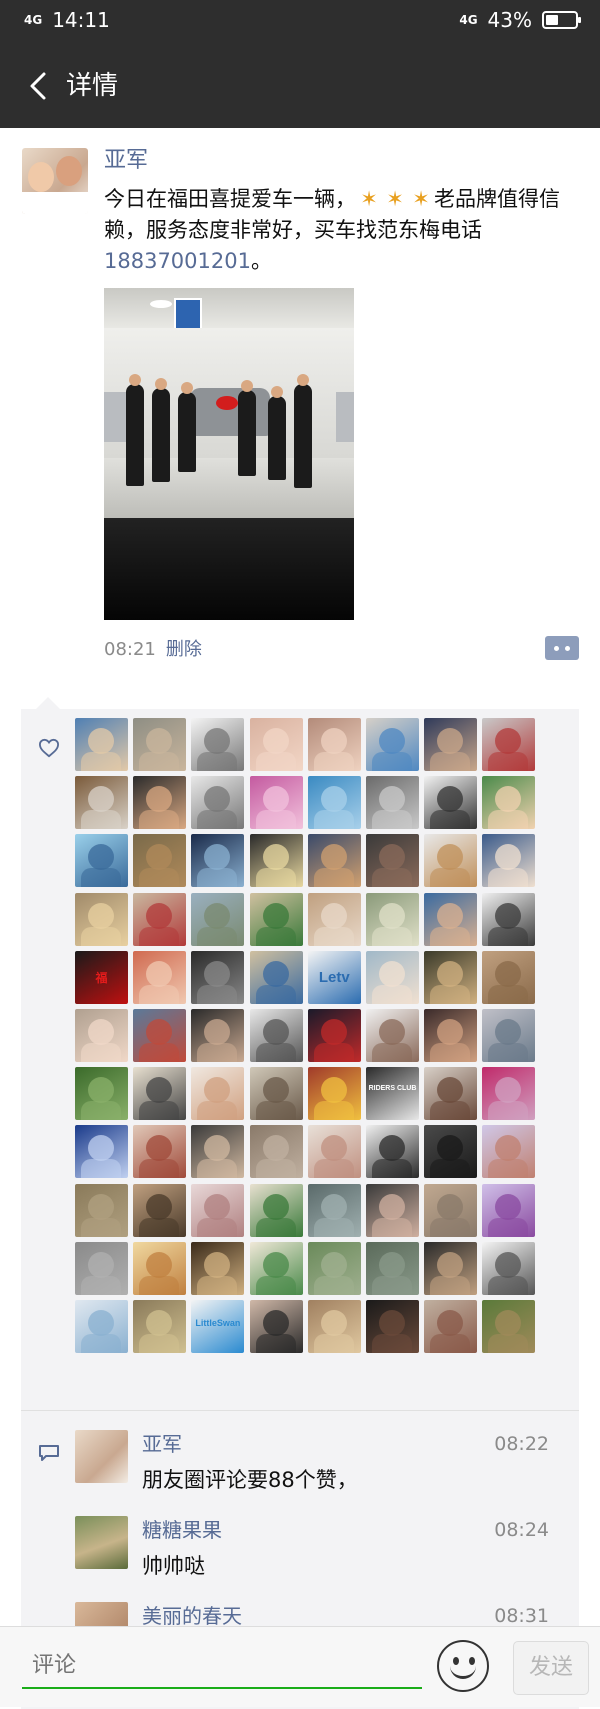 This screenshot has height=1709, width=600. What do you see at coordinates (562, 648) in the screenshot?
I see `more-dots-icon` at bounding box center [562, 648].